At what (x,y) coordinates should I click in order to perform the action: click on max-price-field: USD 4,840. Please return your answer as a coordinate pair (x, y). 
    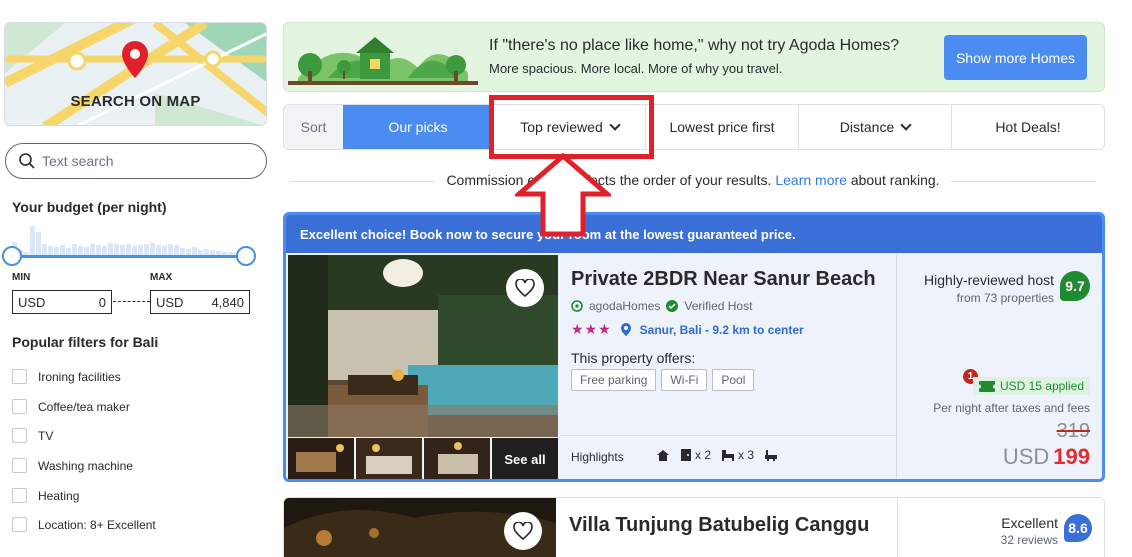
    Looking at the image, I should click on (200, 302).